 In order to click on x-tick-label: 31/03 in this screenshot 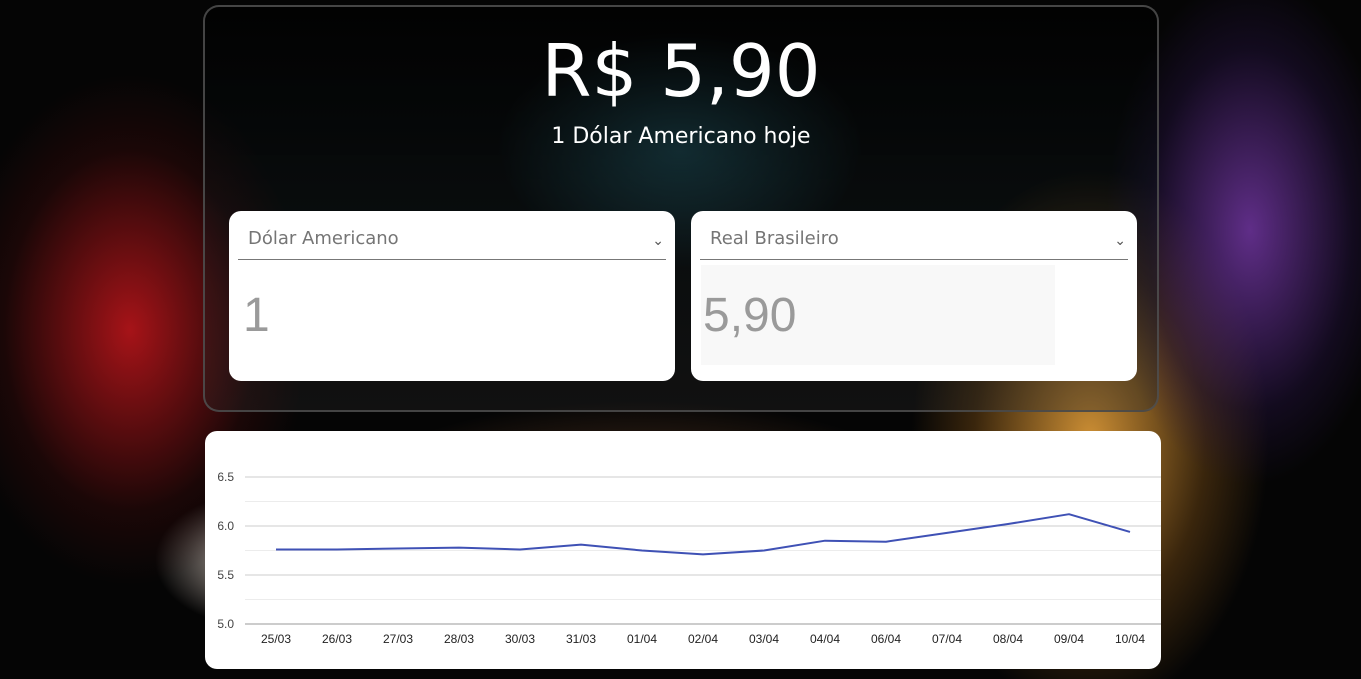, I will do `click(581, 639)`.